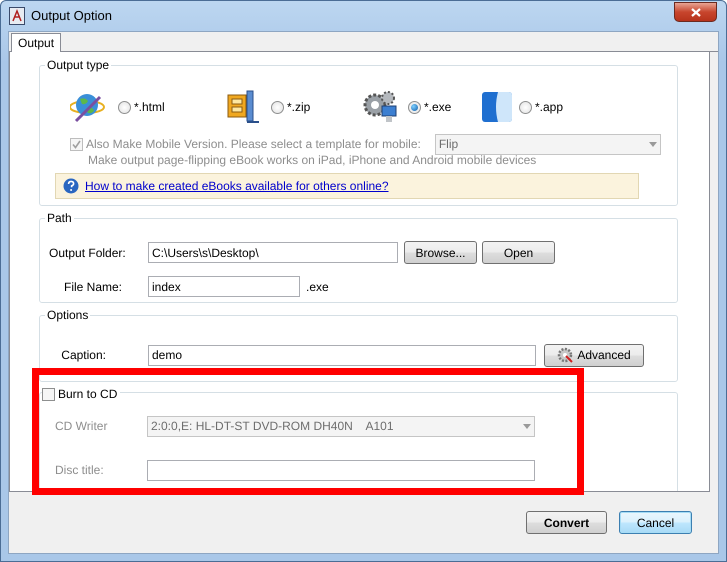 The image size is (727, 562). I want to click on group-title: Output type, so click(78, 65).